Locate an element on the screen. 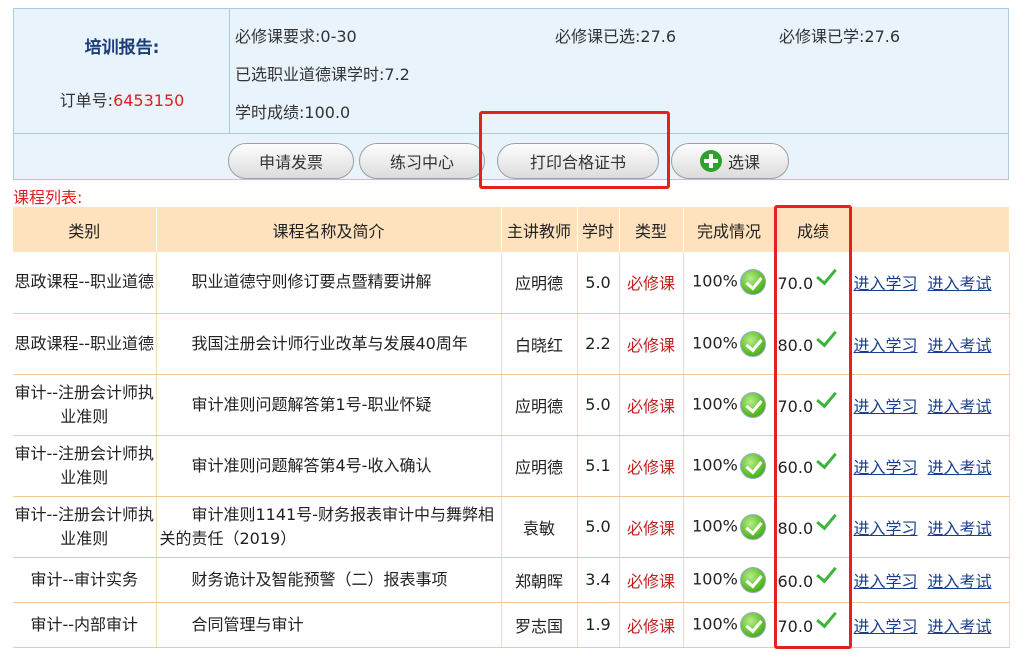 This screenshot has height=661, width=1034. table-header-row: 类别 课程名称及简介 主讲教师 学时 类型 完成情况 成绩 is located at coordinates (511, 229).